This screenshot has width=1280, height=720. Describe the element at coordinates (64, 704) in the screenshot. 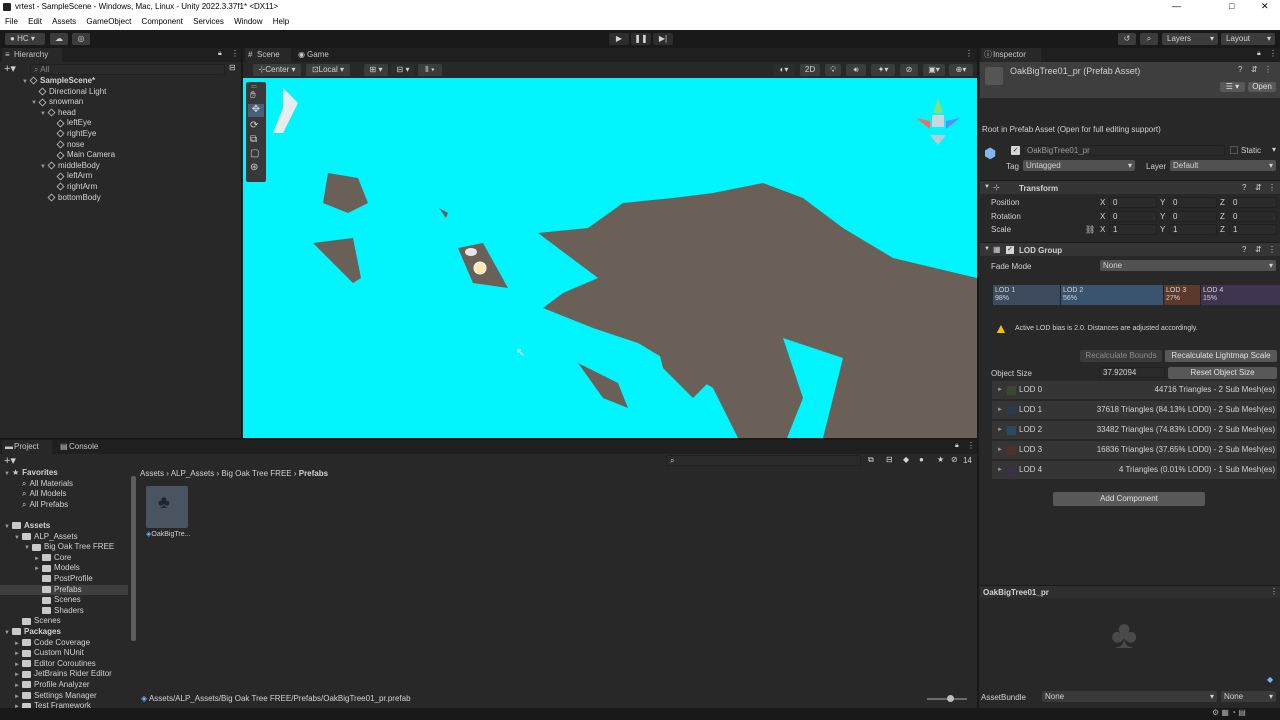

I see `project-tree-item: ► Test Framework` at that location.